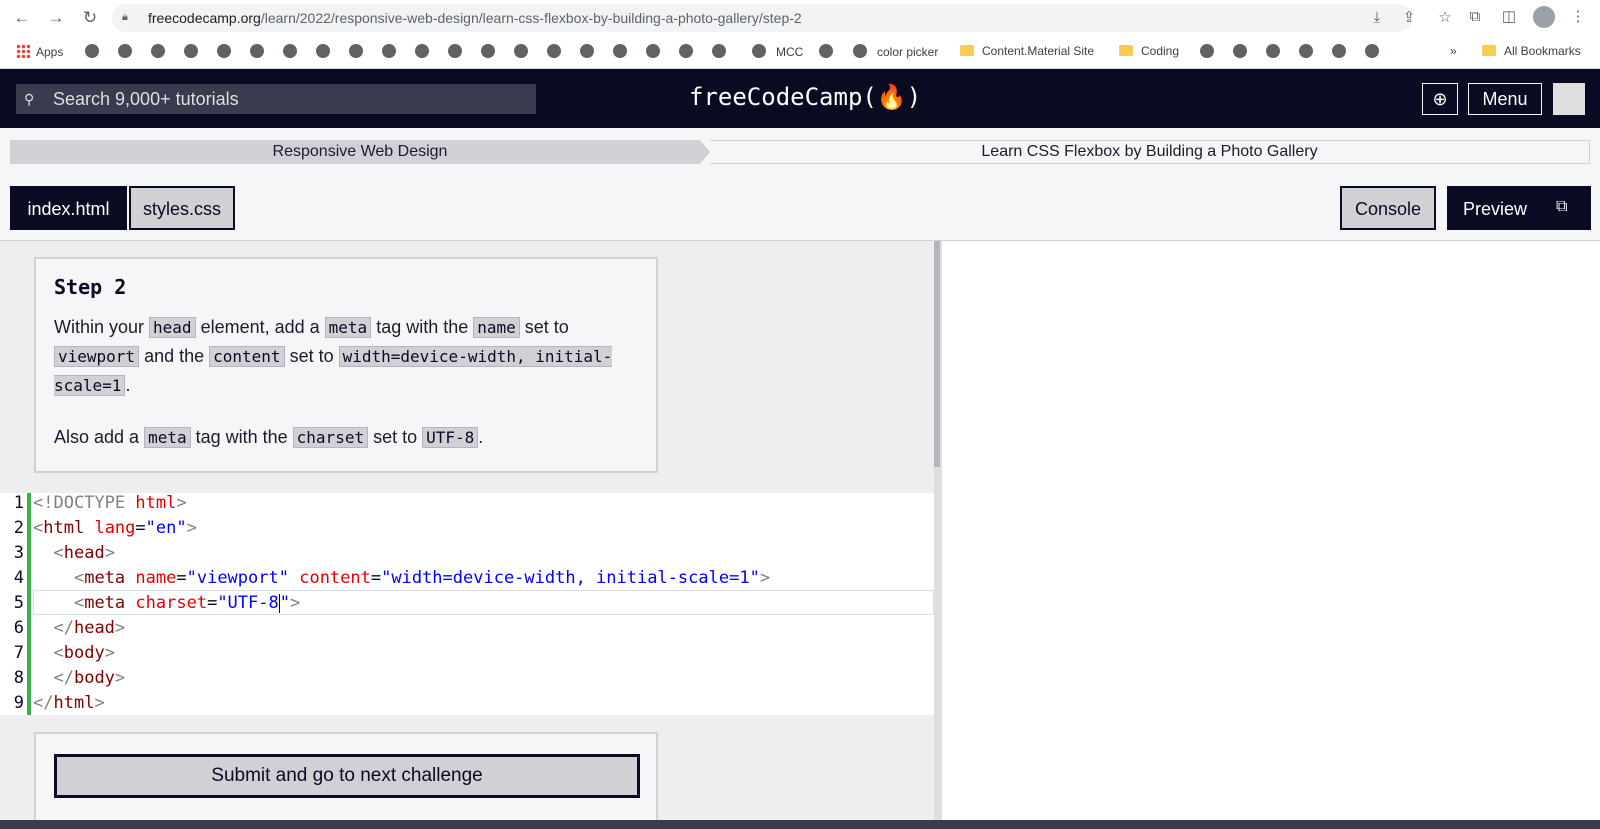 This screenshot has height=829, width=1600. I want to click on tab-console: Console, so click(1388, 208).